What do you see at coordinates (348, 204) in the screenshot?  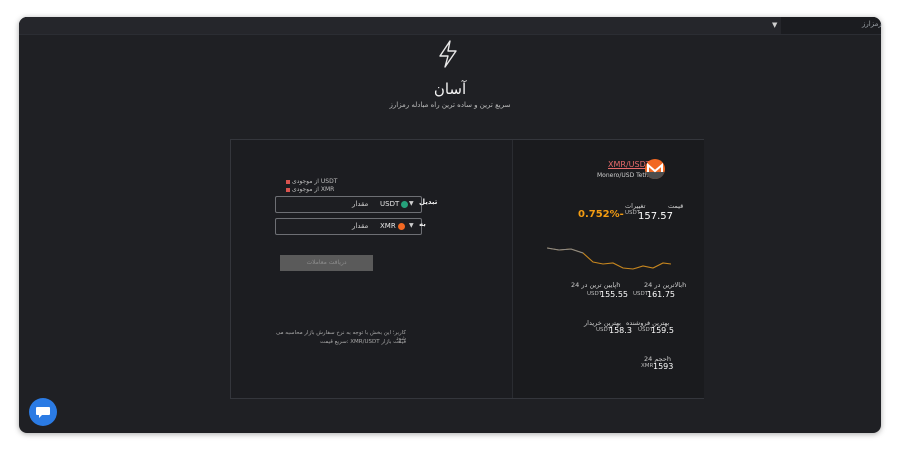 I see `from-amount-row: مقدار USDT ▼` at bounding box center [348, 204].